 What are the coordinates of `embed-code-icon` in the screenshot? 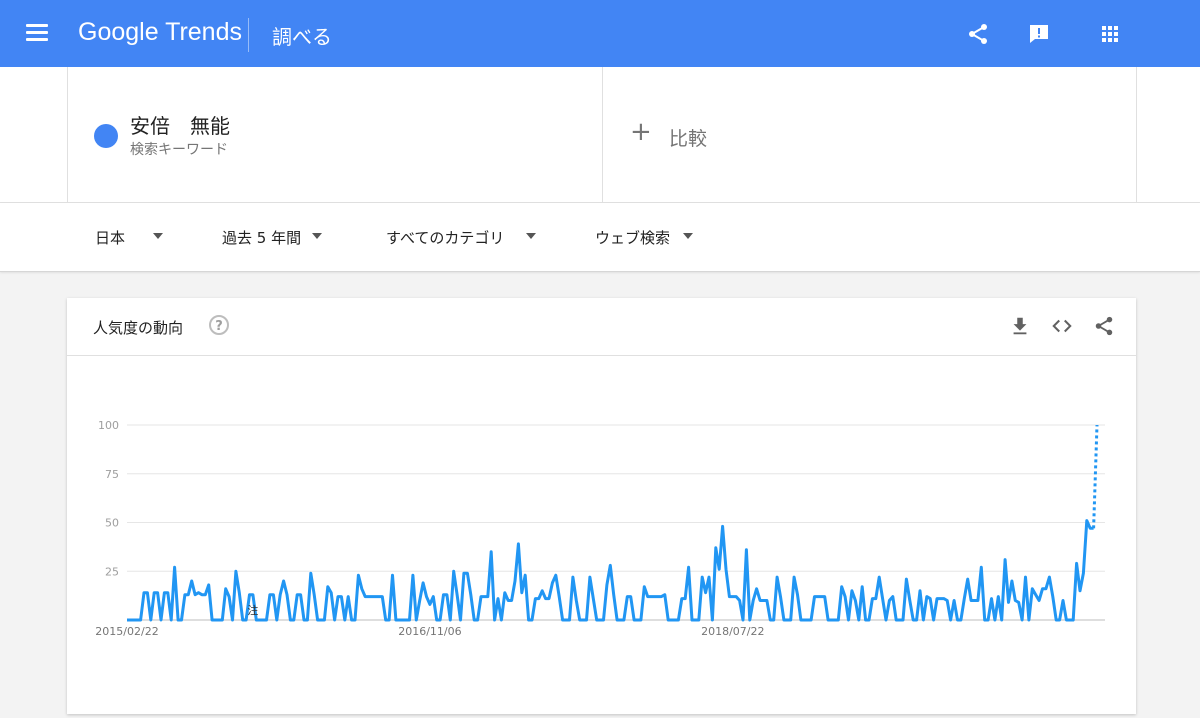 It's located at (1062, 326).